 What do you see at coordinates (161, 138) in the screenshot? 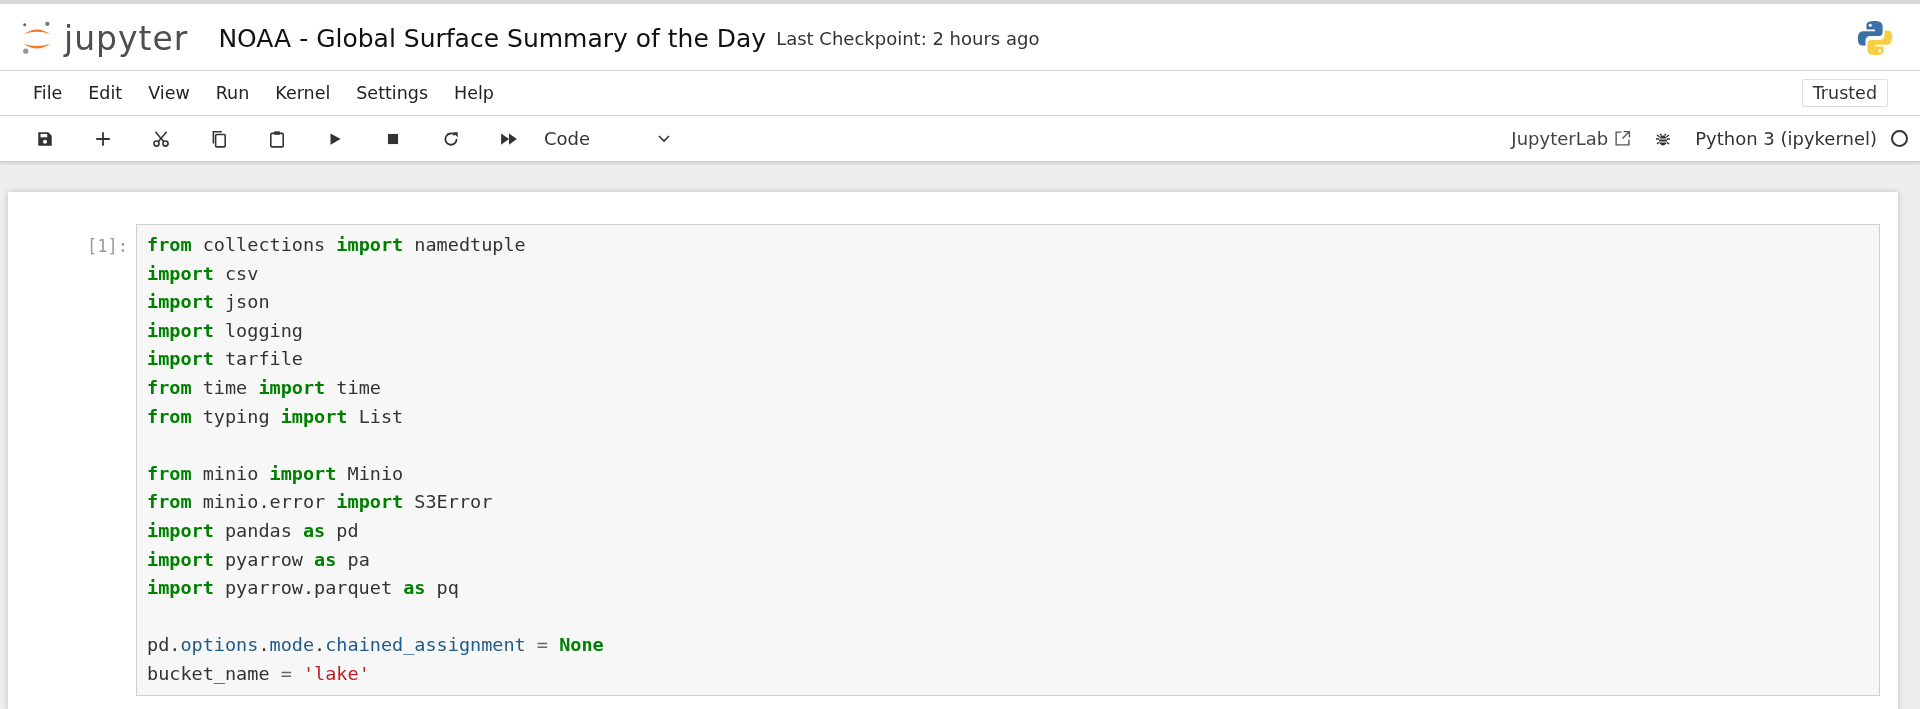
I see `scissors-icon` at bounding box center [161, 138].